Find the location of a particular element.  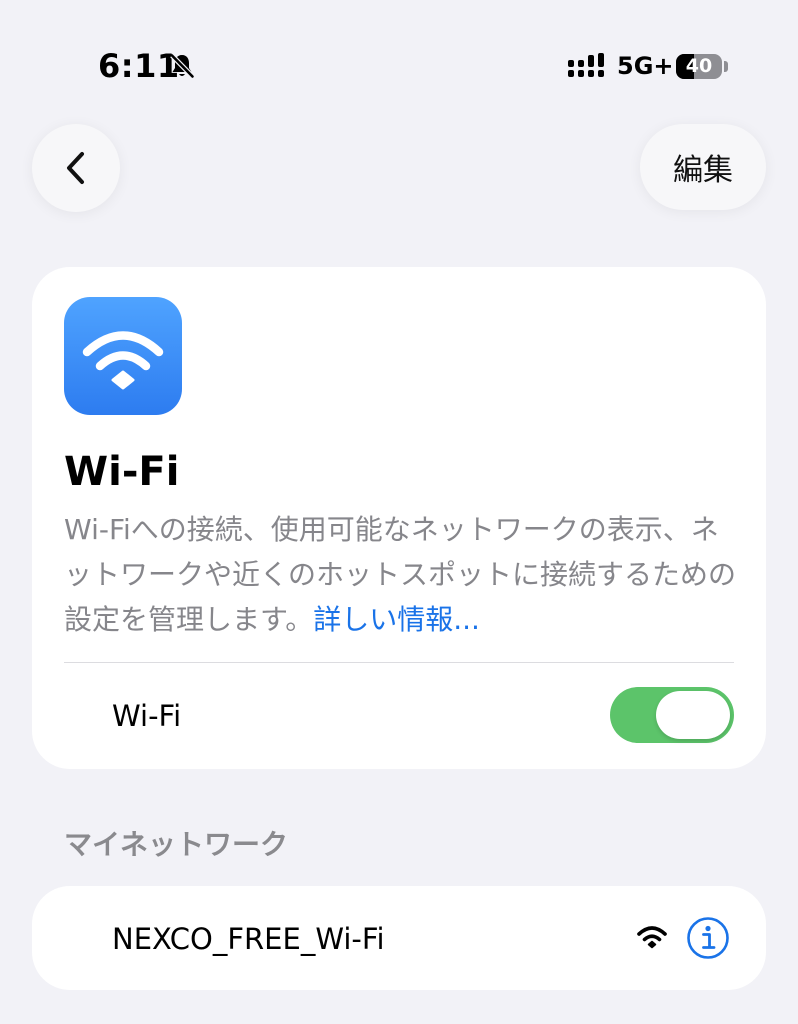

wifi-toggle-row: Wi-Fi is located at coordinates (399, 716).